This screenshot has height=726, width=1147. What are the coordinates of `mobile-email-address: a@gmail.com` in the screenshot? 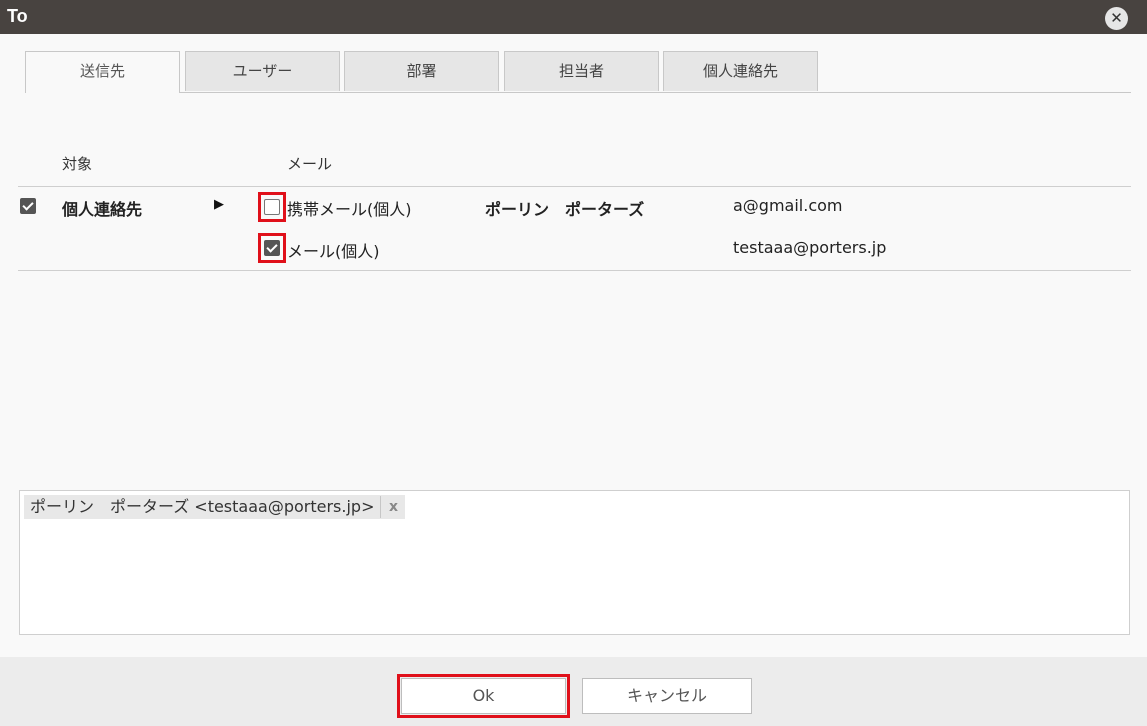 It's located at (788, 205).